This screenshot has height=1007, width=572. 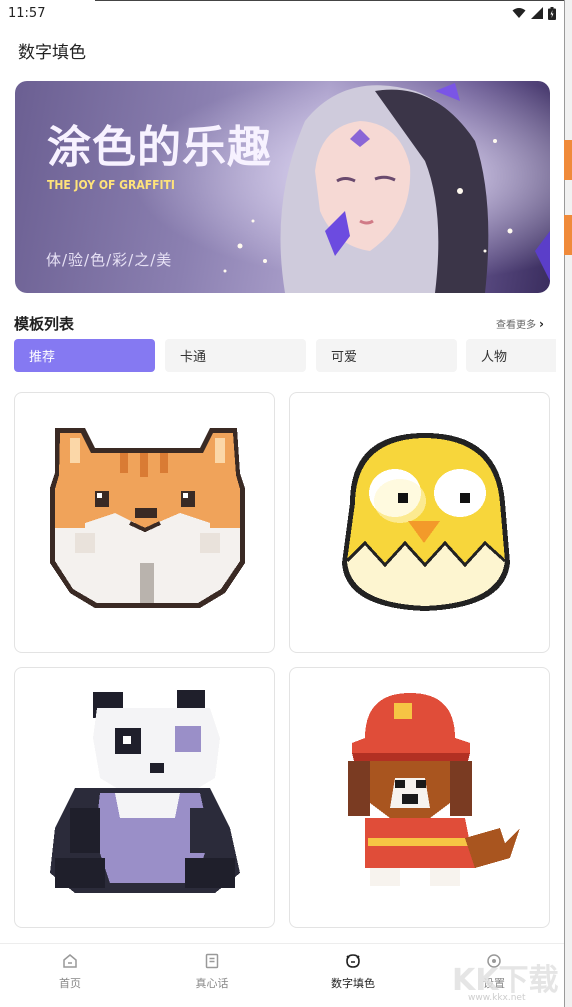 What do you see at coordinates (511, 980) in the screenshot?
I see `watermark: KK下载 www.kkx.net` at bounding box center [511, 980].